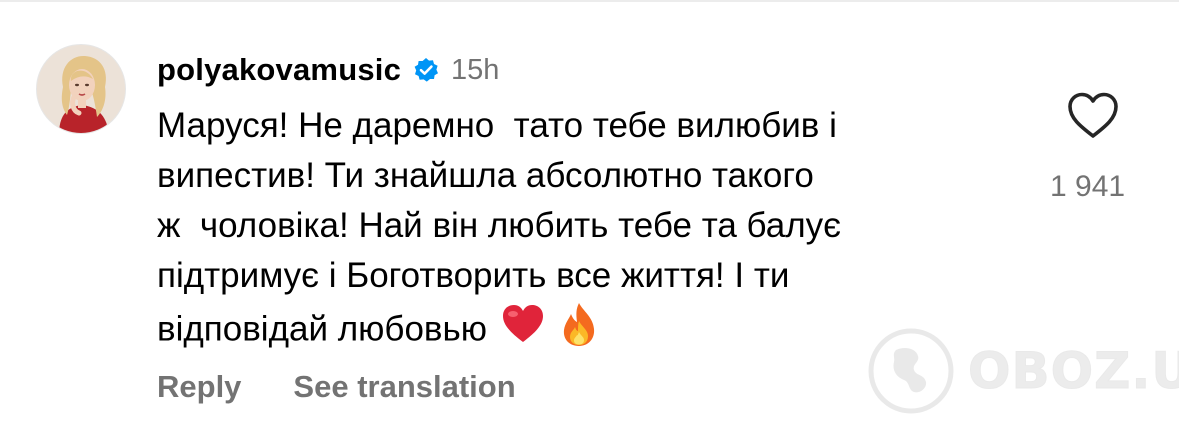  Describe the element at coordinates (199, 387) in the screenshot. I see `reply-button: Reply` at that location.